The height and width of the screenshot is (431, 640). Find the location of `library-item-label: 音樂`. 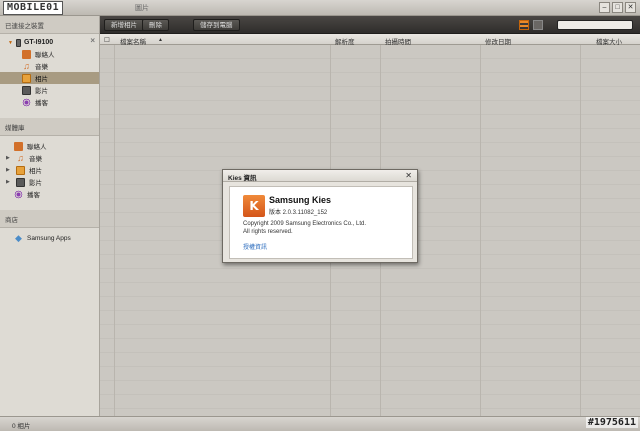

library-item-label: 音樂 is located at coordinates (35, 159).